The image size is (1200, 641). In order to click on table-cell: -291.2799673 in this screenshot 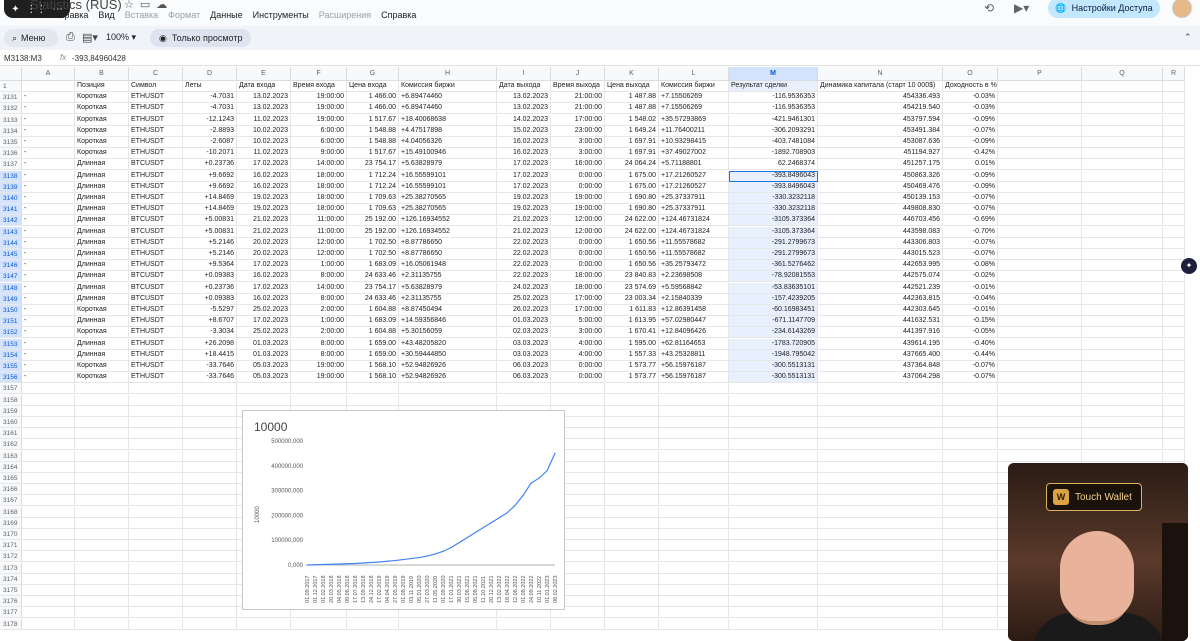, I will do `click(773, 254)`.